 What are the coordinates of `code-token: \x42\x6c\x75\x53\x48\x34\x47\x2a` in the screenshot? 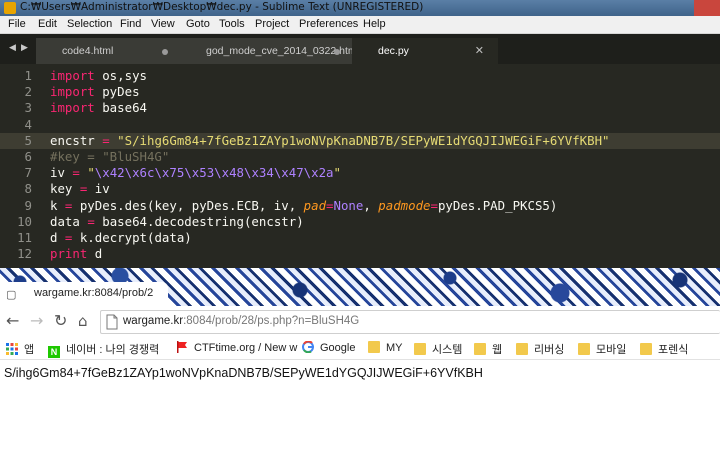 It's located at (214, 173).